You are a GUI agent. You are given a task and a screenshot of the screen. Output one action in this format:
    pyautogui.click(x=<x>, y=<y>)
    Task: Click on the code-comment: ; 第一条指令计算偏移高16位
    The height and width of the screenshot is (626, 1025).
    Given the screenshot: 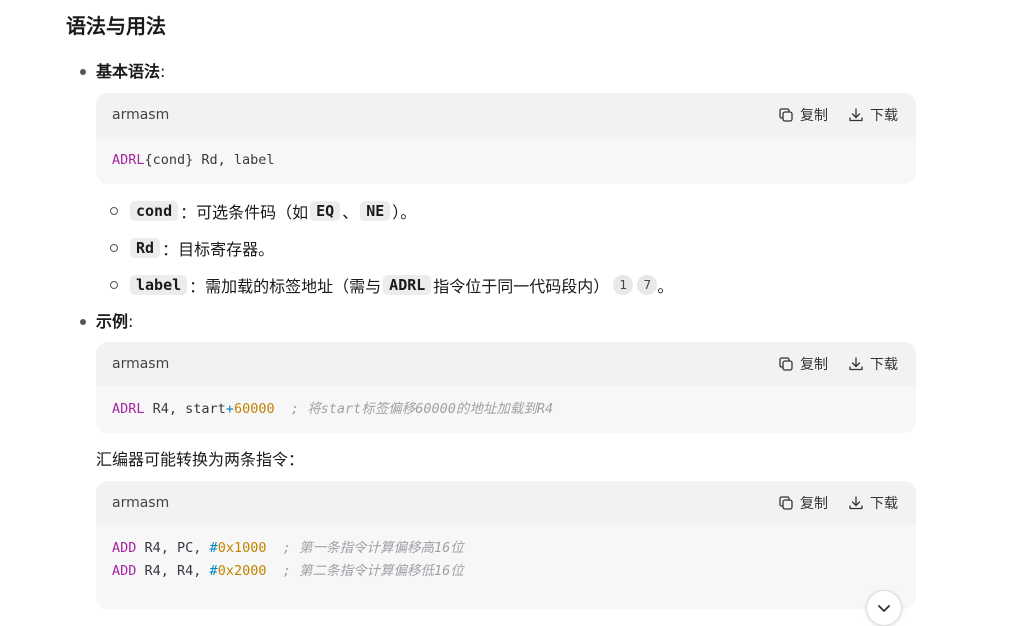 What is the action you would take?
    pyautogui.click(x=373, y=548)
    